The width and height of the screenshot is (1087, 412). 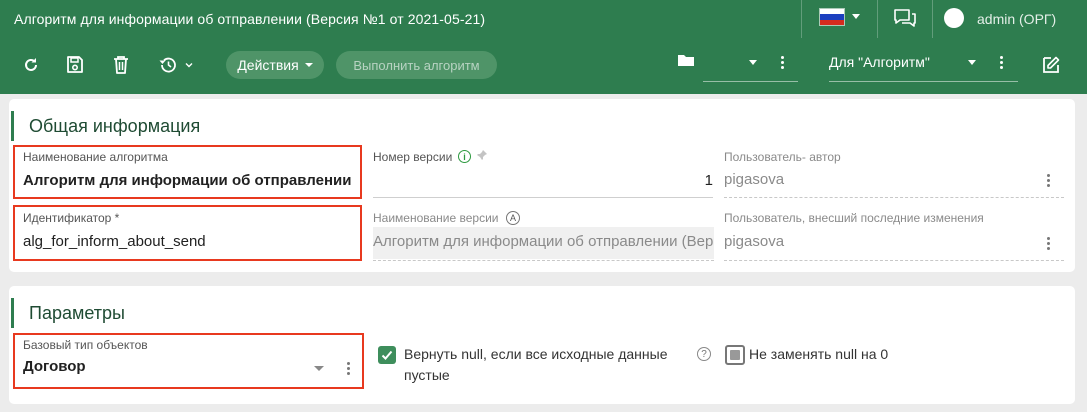 What do you see at coordinates (879, 62) in the screenshot?
I see `for-select-value: Для "Алгоритм"` at bounding box center [879, 62].